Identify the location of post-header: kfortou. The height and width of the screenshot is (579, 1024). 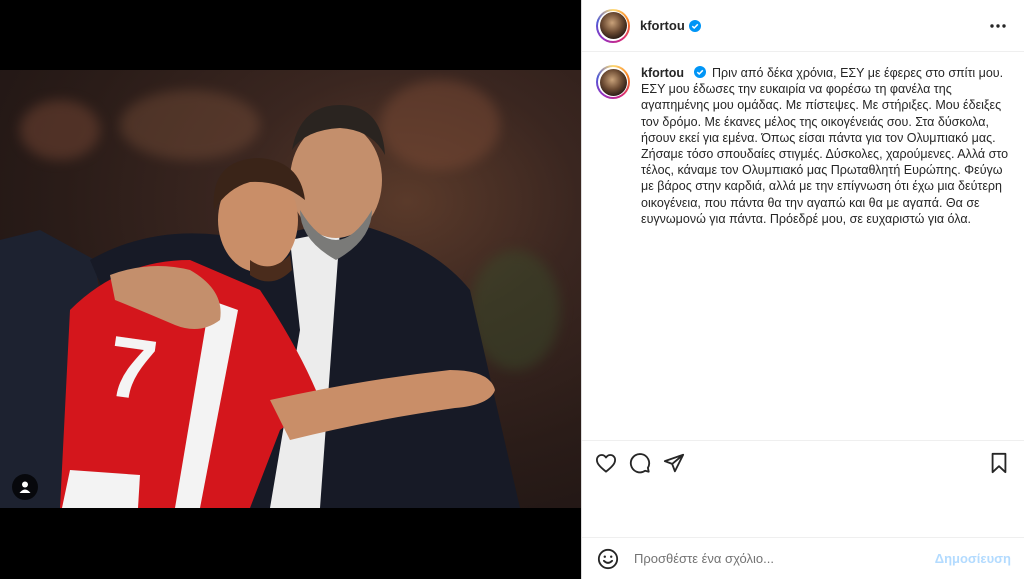
(803, 26).